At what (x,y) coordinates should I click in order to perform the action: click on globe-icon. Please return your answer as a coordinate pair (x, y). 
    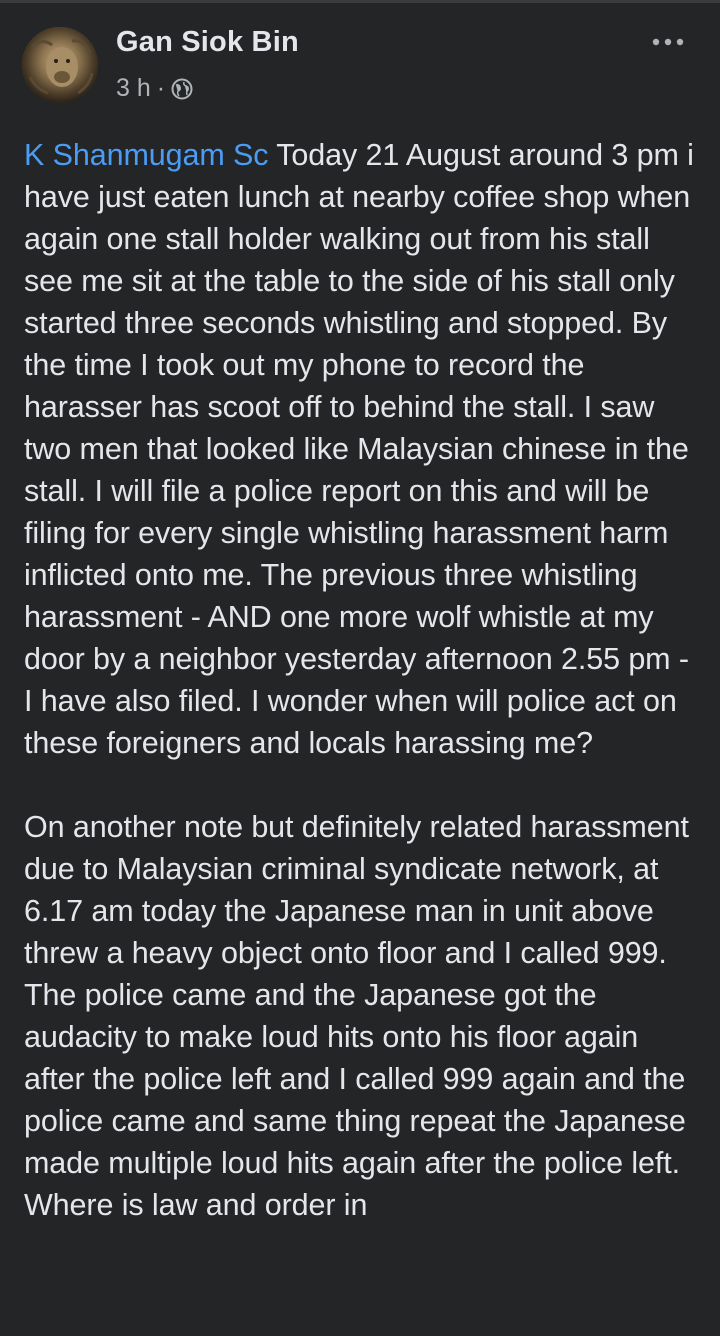
    Looking at the image, I should click on (182, 89).